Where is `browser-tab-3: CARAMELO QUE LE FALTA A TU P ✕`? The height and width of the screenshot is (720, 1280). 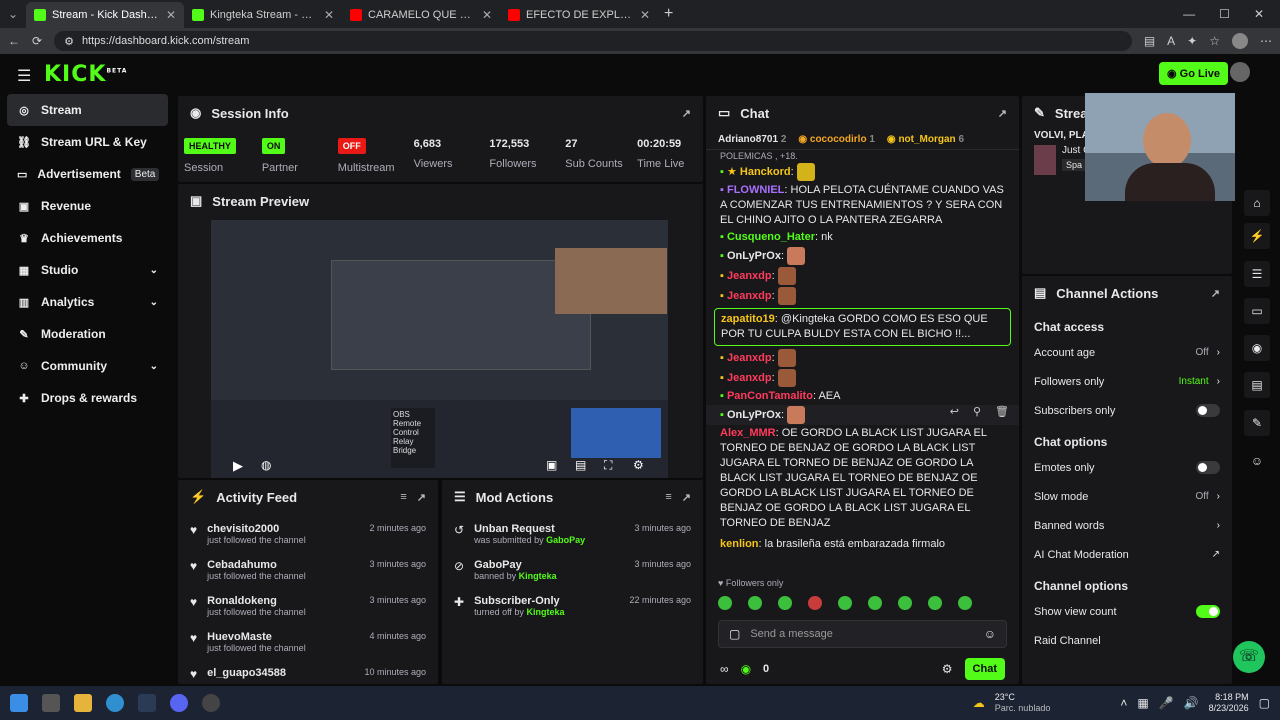
browser-tab-3: CARAMELO QUE LE FALTA A TU P ✕ is located at coordinates (421, 15).